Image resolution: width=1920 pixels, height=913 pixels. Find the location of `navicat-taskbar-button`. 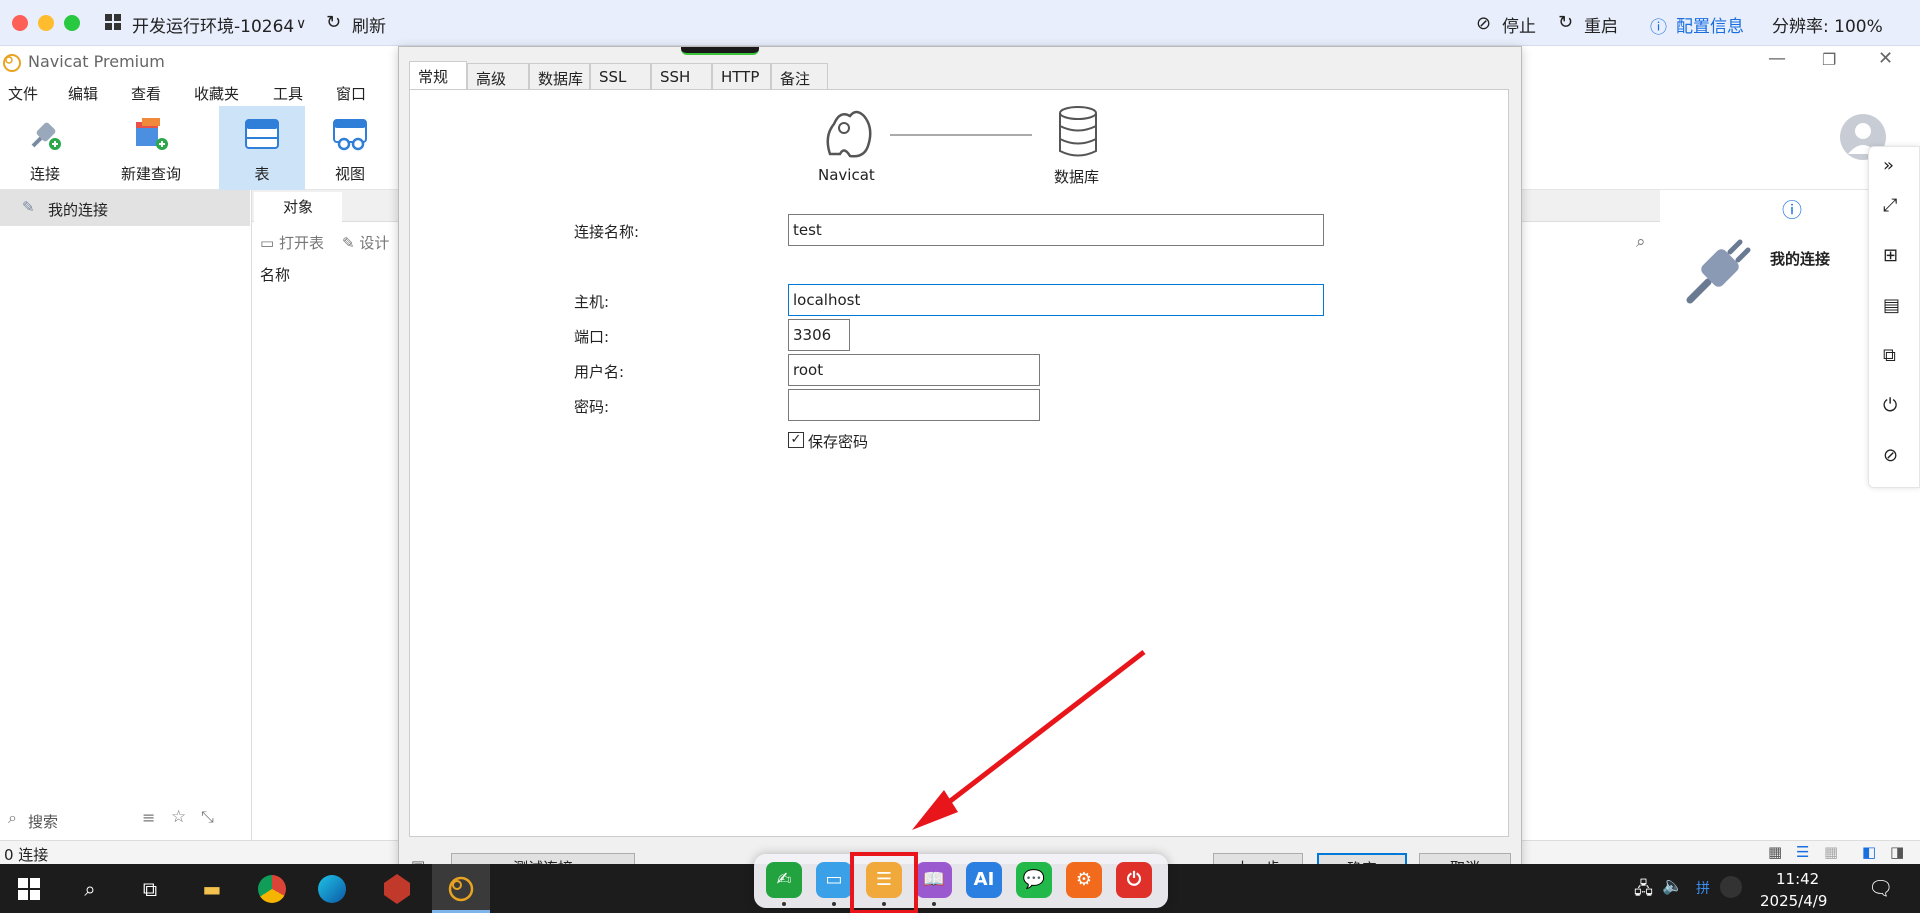

navicat-taskbar-button is located at coordinates (461, 888).